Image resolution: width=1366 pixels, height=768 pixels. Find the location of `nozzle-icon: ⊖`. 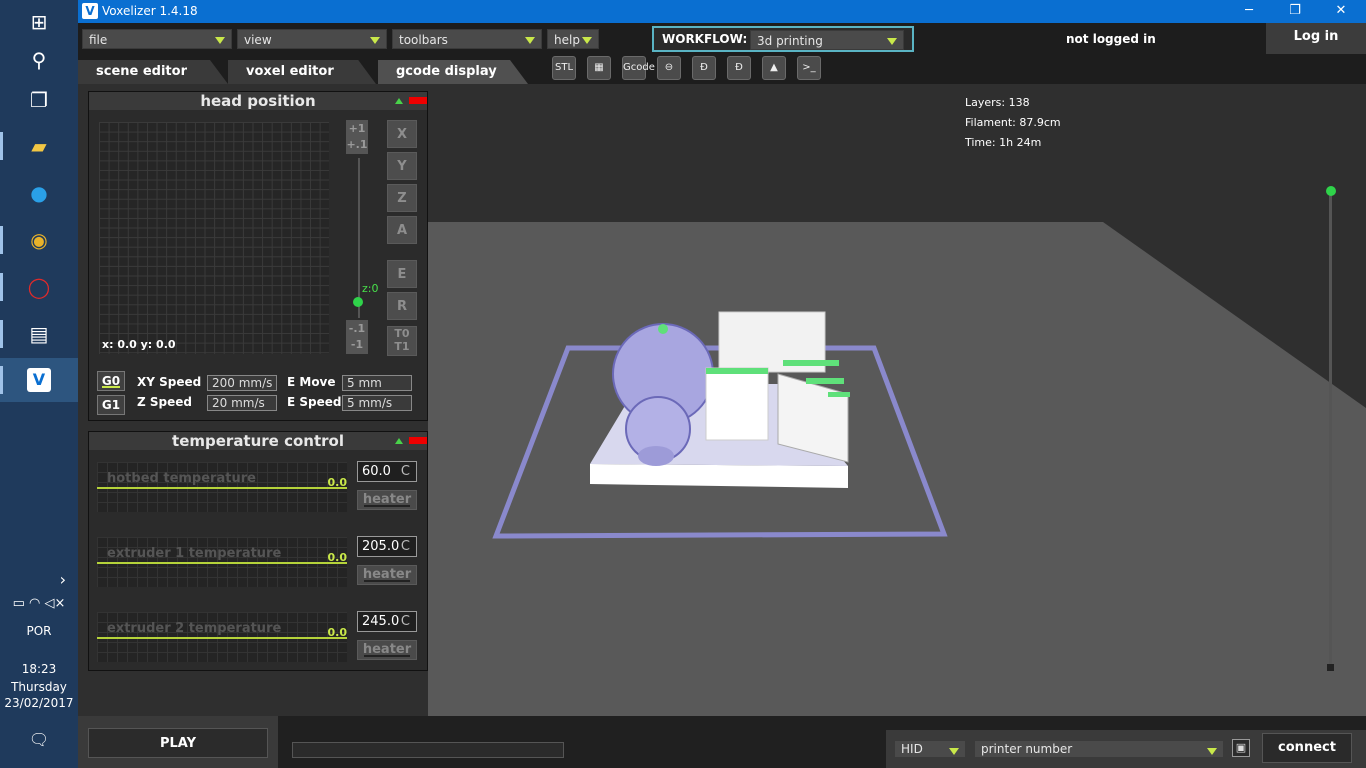

nozzle-icon: ⊖ is located at coordinates (669, 68).